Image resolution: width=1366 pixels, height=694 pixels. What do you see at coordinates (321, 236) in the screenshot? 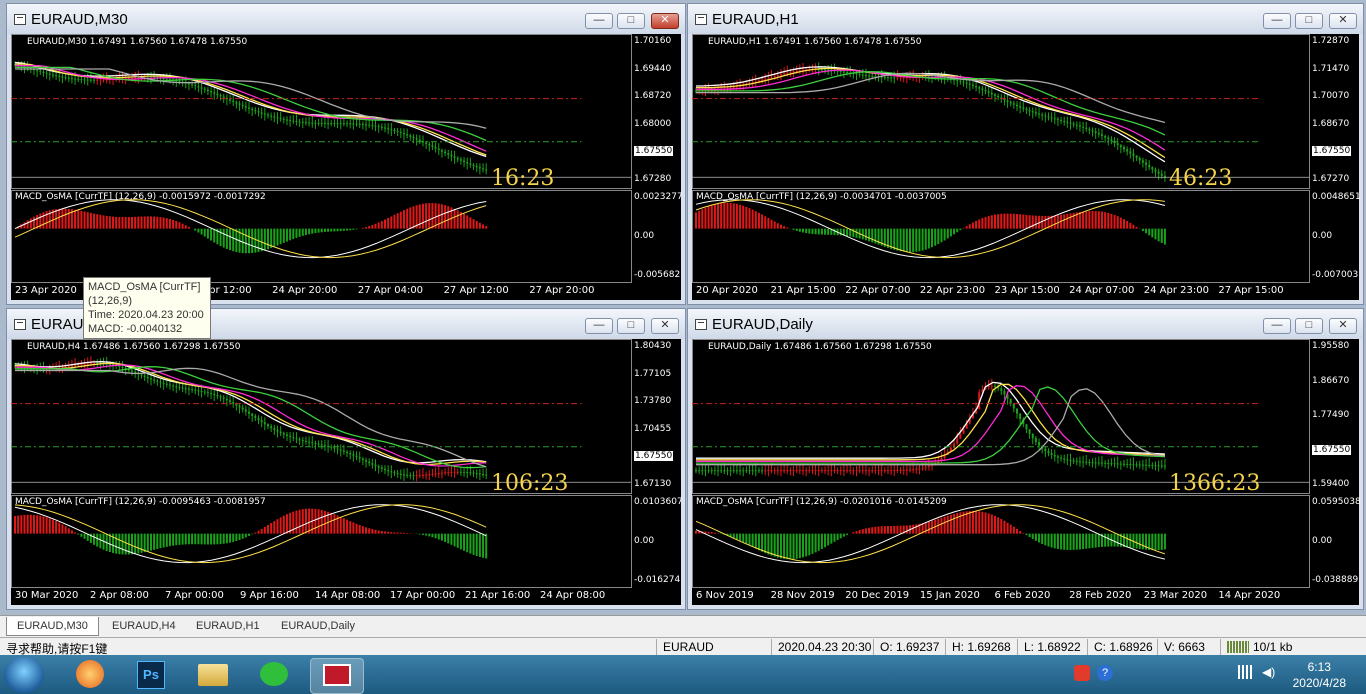
I see `macd-pane-border` at bounding box center [321, 236].